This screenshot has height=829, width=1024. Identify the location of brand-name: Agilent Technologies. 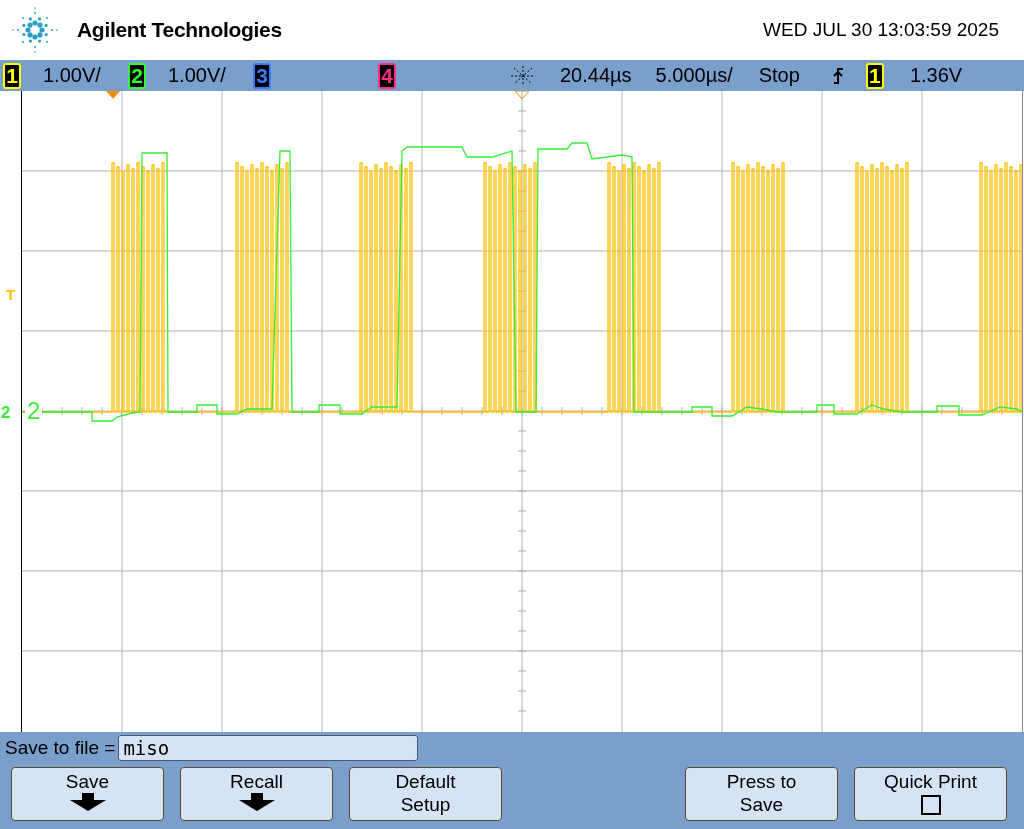
(179, 30).